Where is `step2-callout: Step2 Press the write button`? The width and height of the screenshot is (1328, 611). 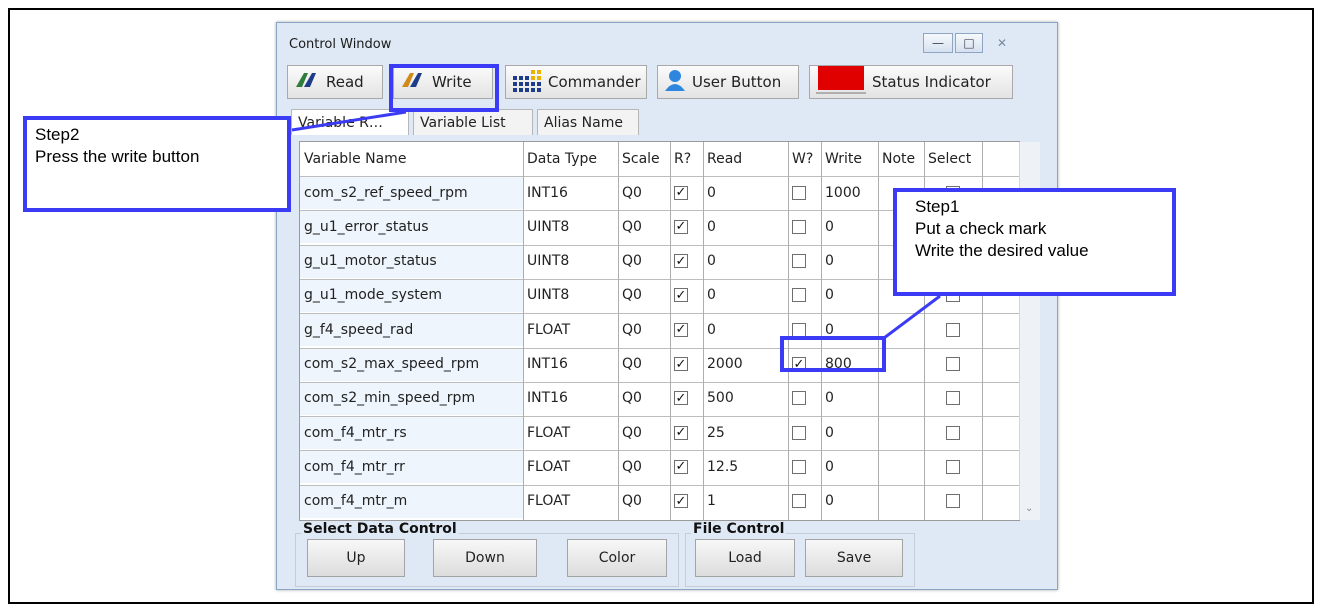 step2-callout: Step2 Press the write button is located at coordinates (157, 164).